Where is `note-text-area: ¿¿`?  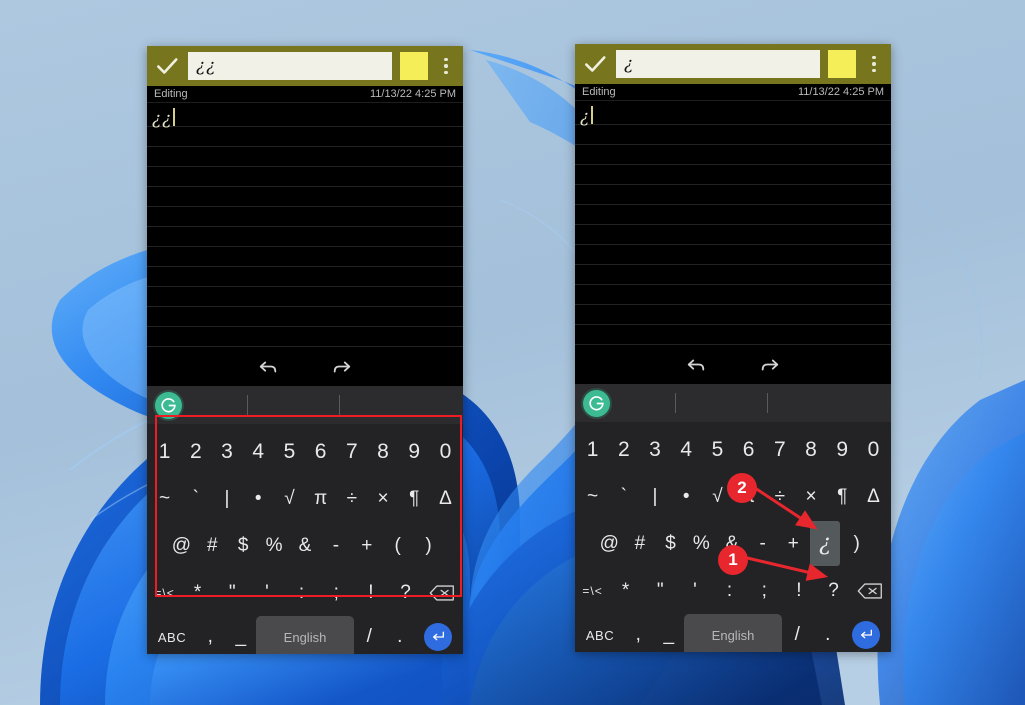 note-text-area: ¿¿ is located at coordinates (305, 225).